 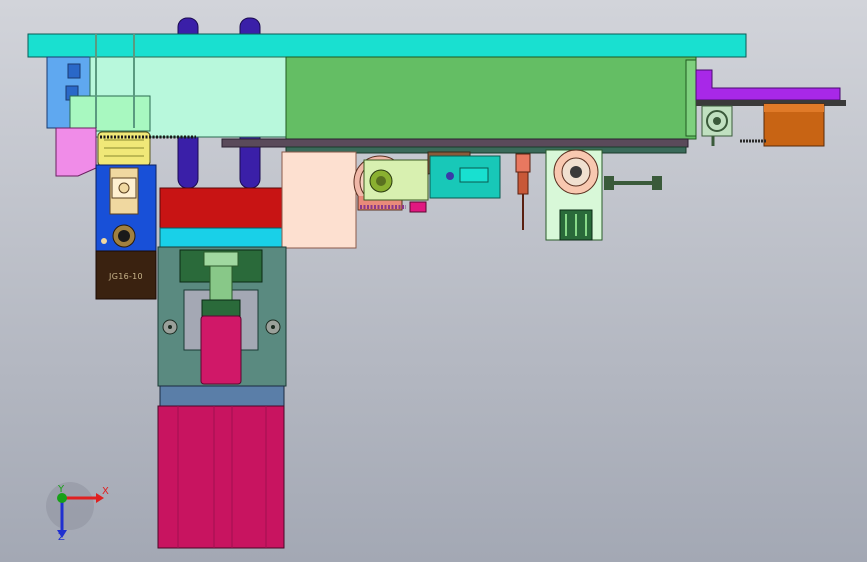 What do you see at coordinates (61, 489) in the screenshot?
I see `triad-y-label: Y` at bounding box center [61, 489].